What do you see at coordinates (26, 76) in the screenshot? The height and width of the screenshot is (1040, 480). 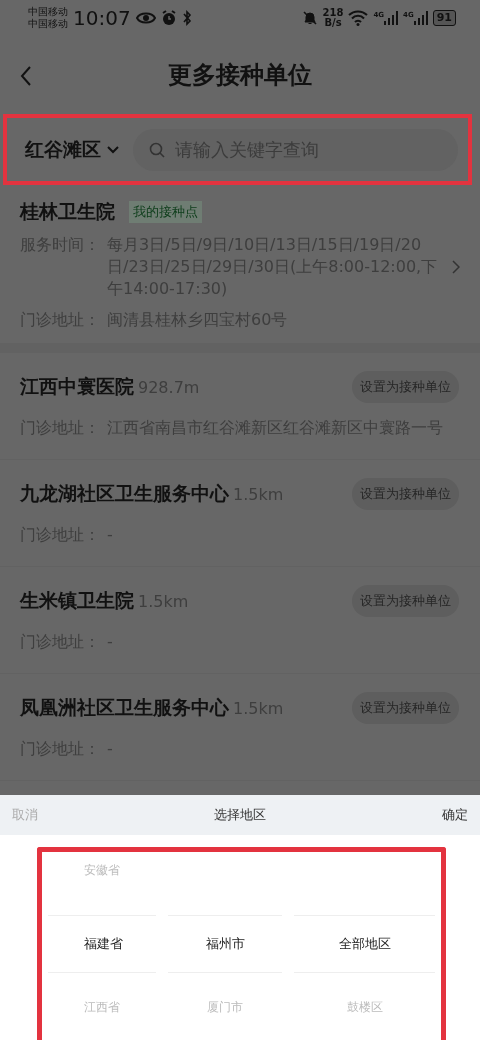 I see `back-icon` at bounding box center [26, 76].